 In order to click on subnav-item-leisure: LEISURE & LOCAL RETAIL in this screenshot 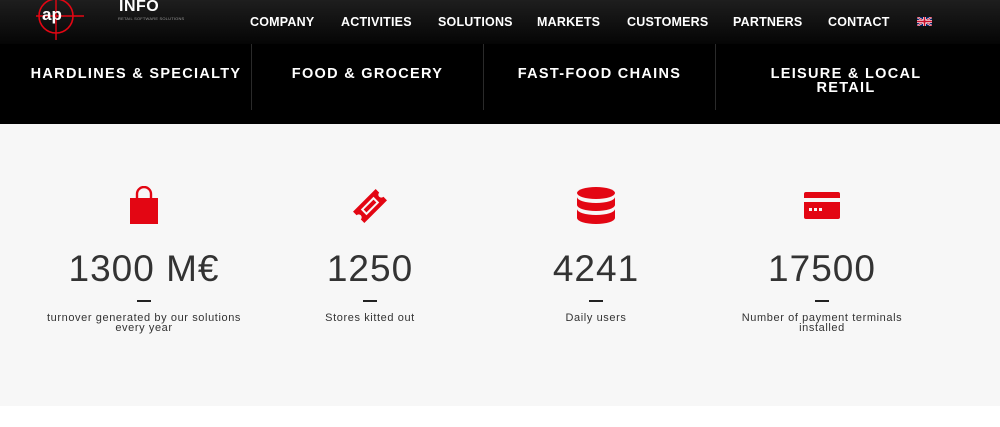, I will do `click(846, 84)`.